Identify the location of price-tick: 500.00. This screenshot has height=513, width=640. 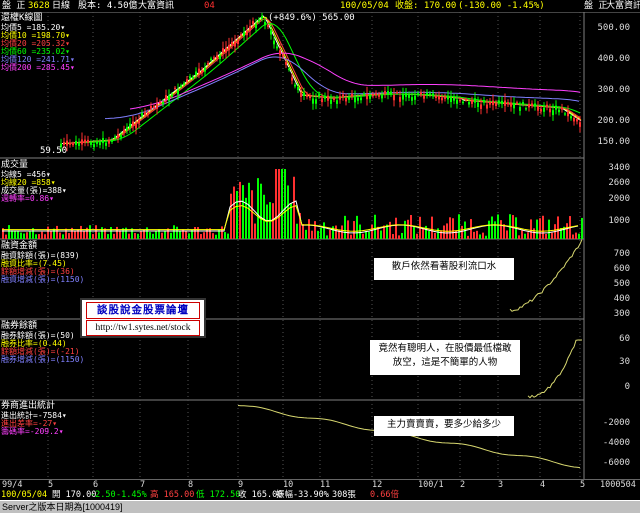
(613, 28).